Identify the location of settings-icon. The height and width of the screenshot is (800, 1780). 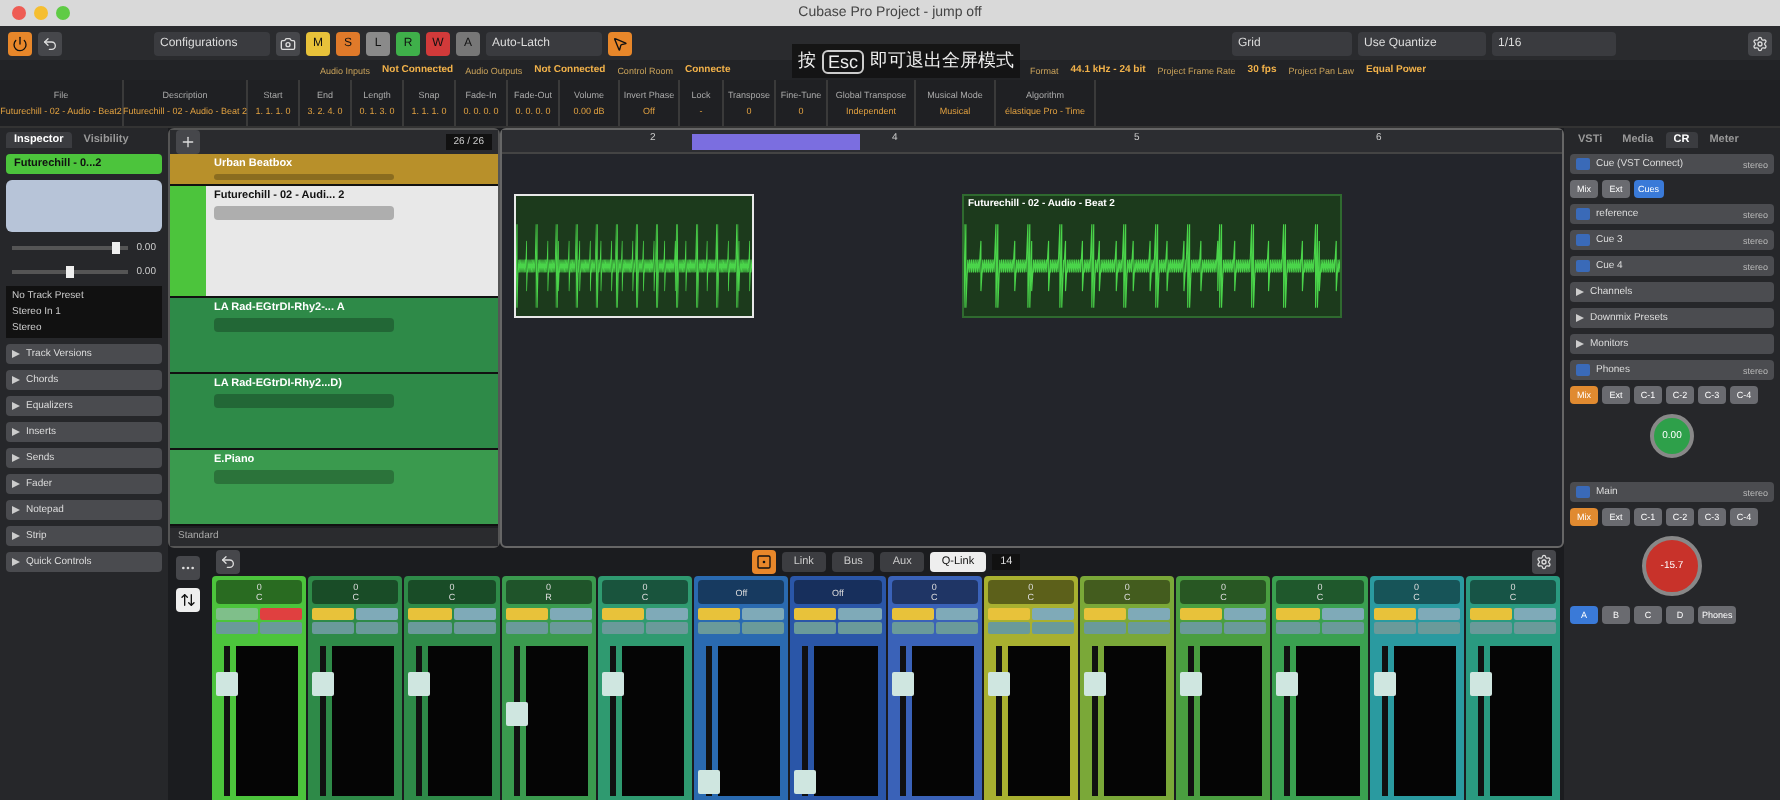
(1760, 43).